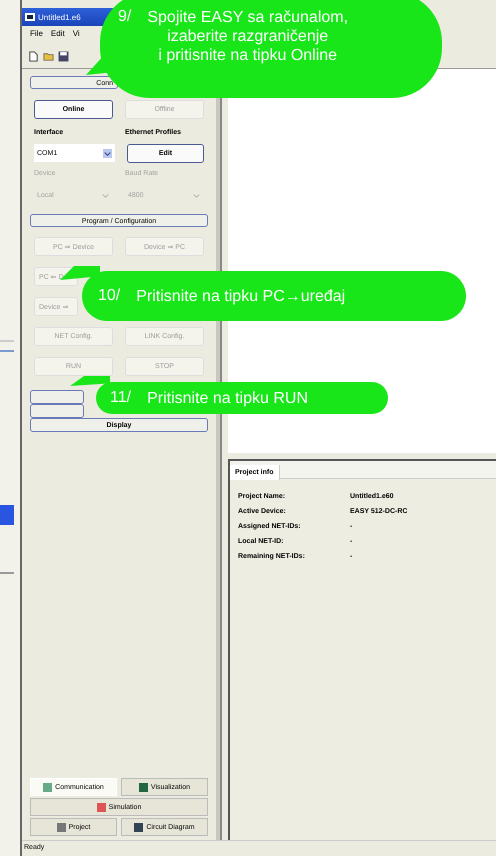 Image resolution: width=496 pixels, height=856 pixels. What do you see at coordinates (121, 398) in the screenshot?
I see `step-number: 11/` at bounding box center [121, 398].